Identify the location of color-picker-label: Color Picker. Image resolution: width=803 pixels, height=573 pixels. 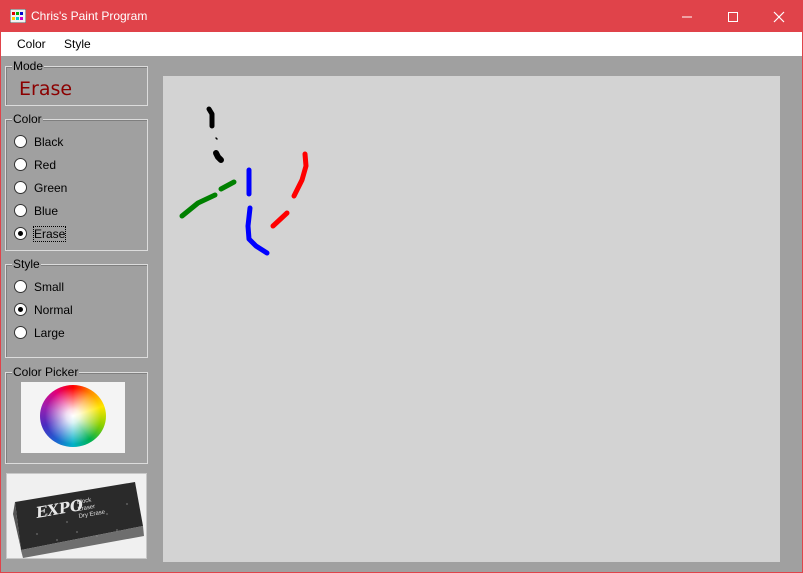
(46, 372).